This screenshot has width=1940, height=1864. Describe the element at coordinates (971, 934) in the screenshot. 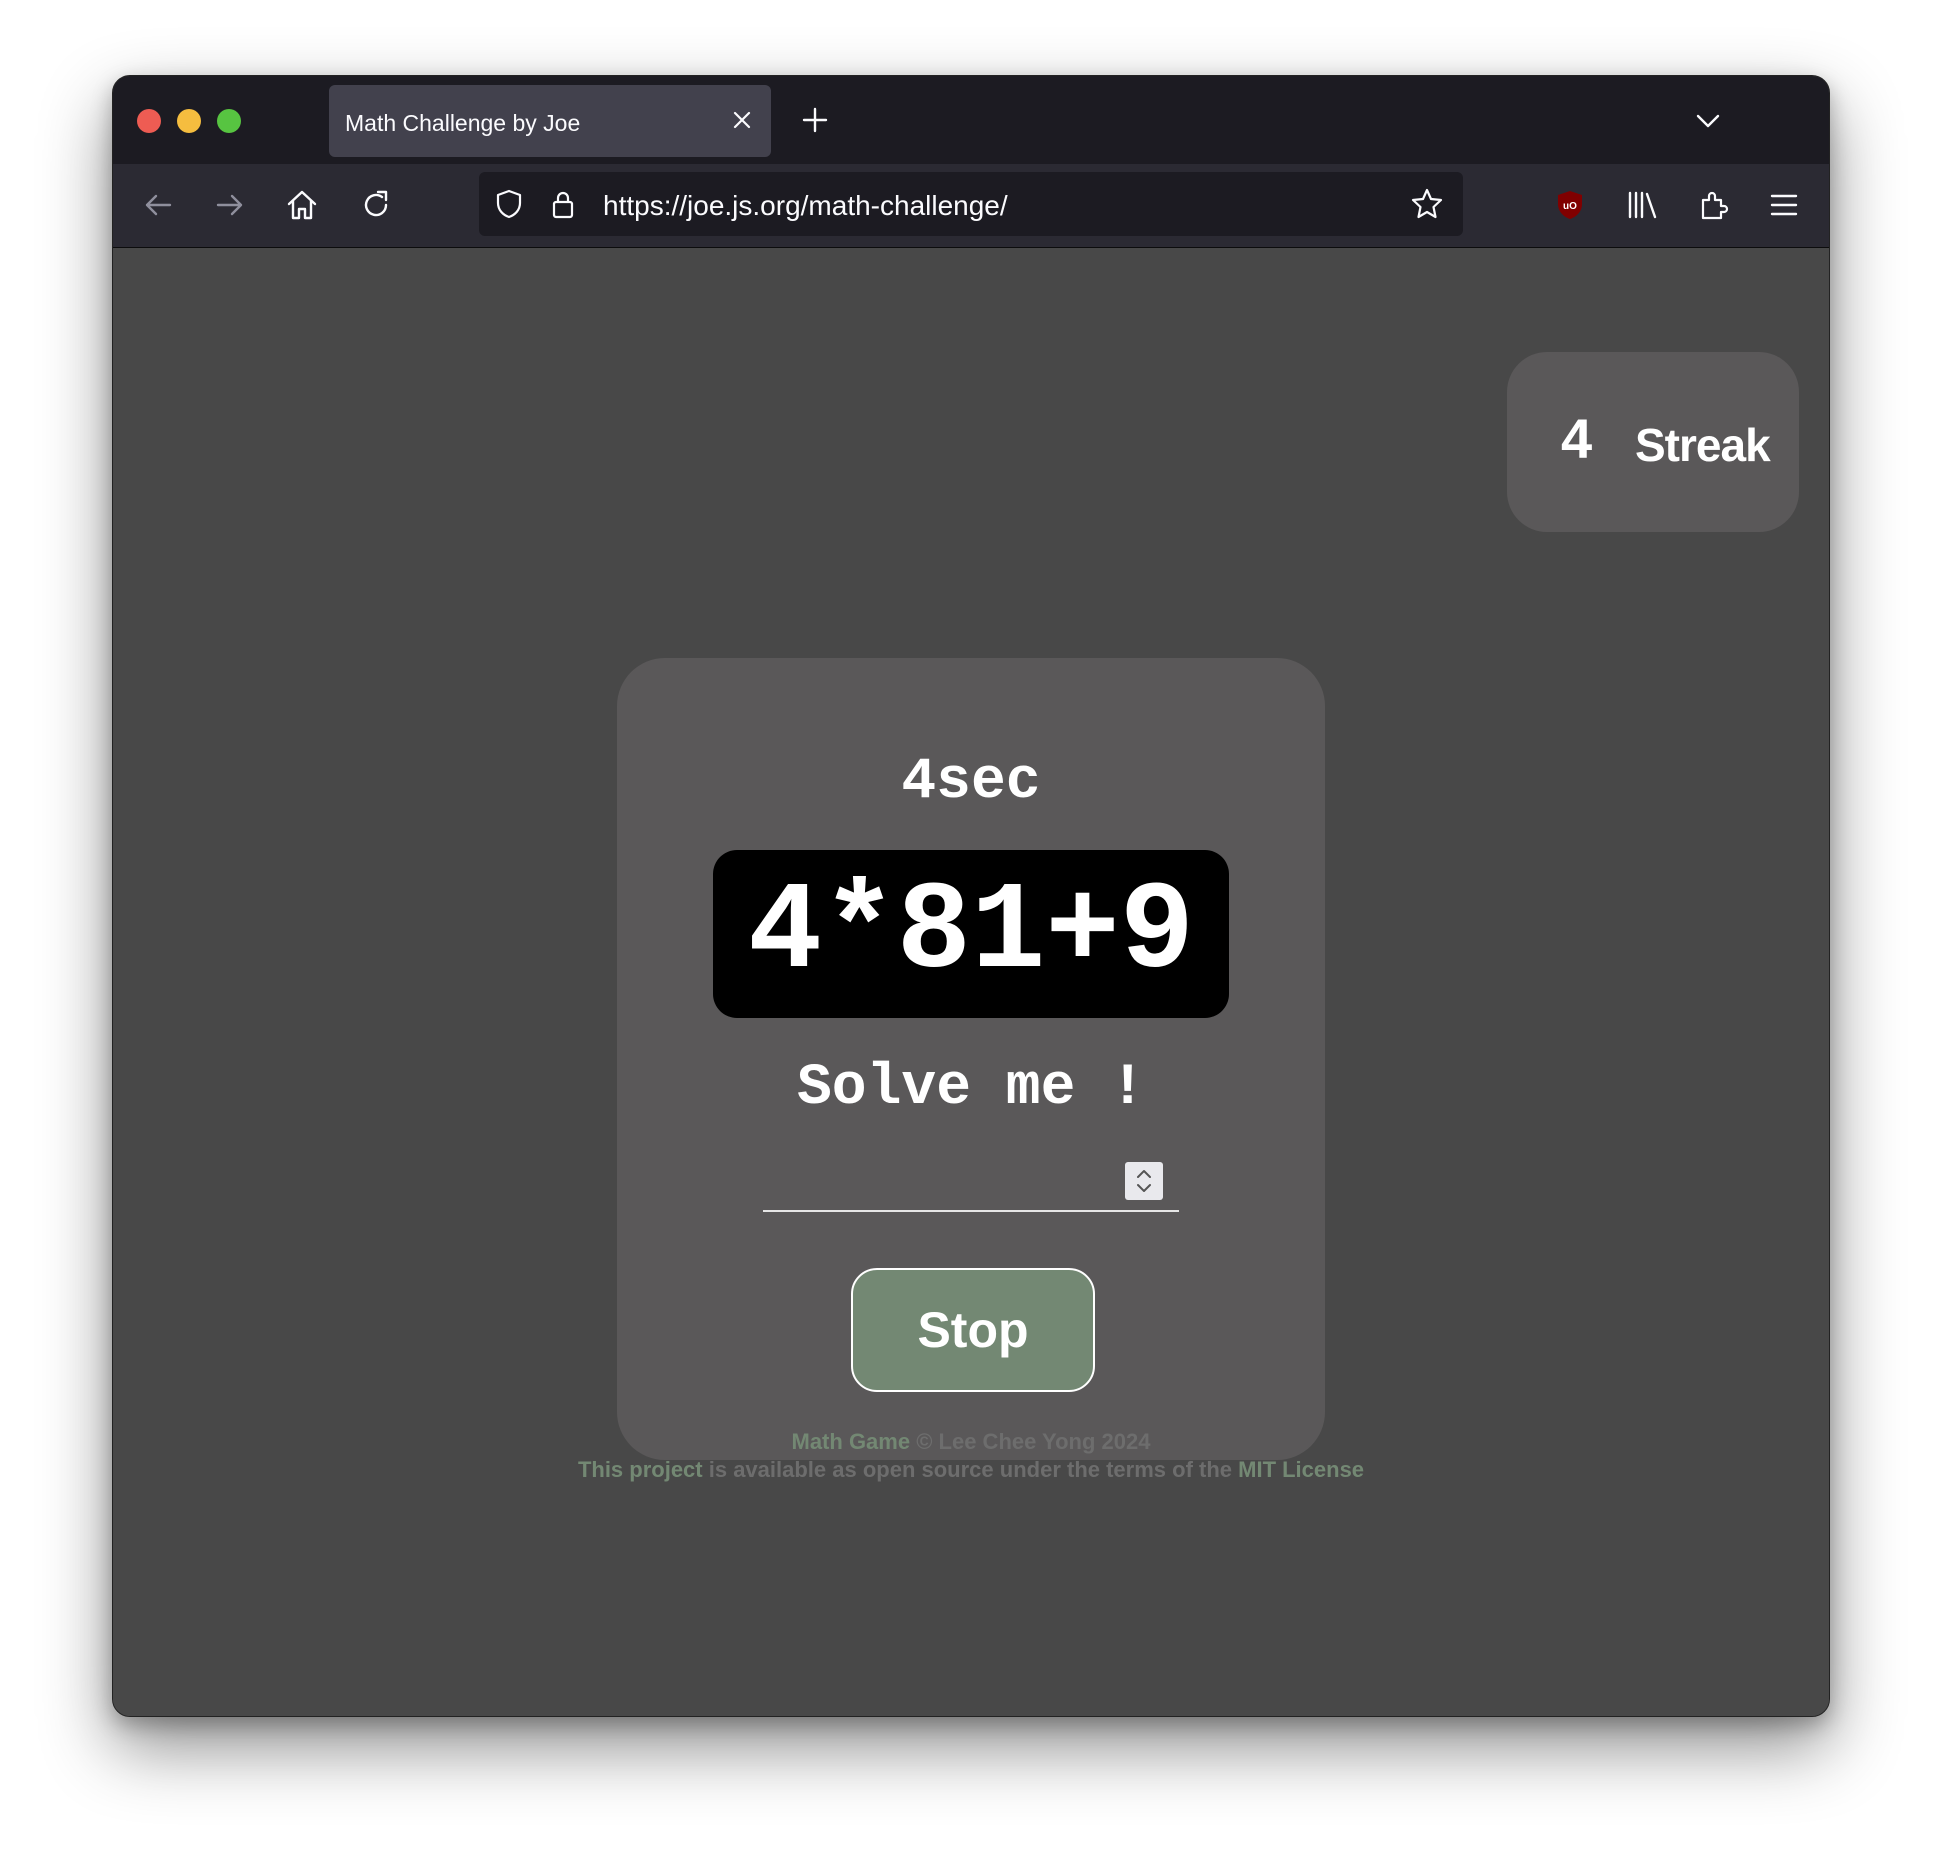

I see `math-problem: 4*81+9` at that location.